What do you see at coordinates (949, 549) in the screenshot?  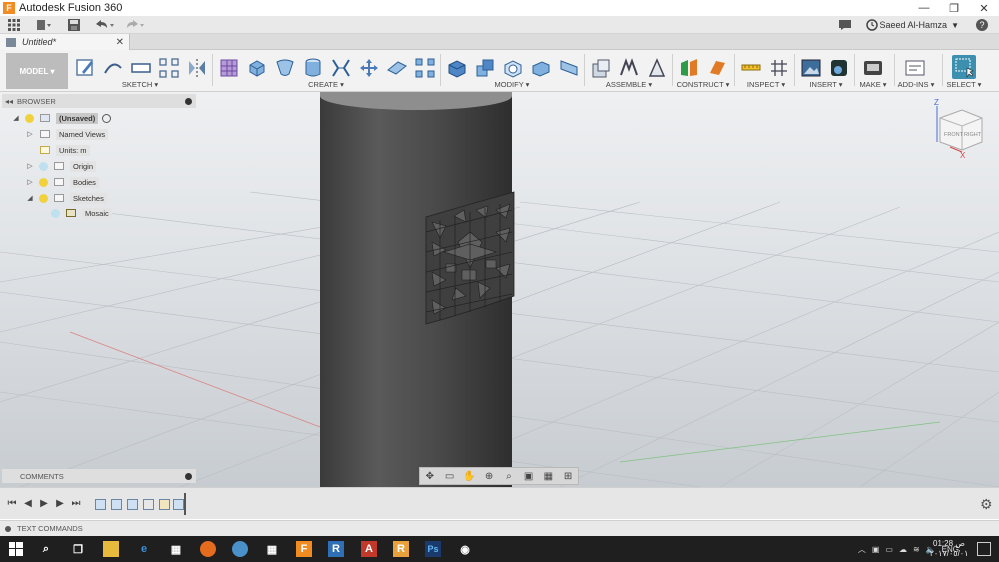 I see `clock: 01:28 ص ٢٠١٧/٠٥/٠١` at bounding box center [949, 549].